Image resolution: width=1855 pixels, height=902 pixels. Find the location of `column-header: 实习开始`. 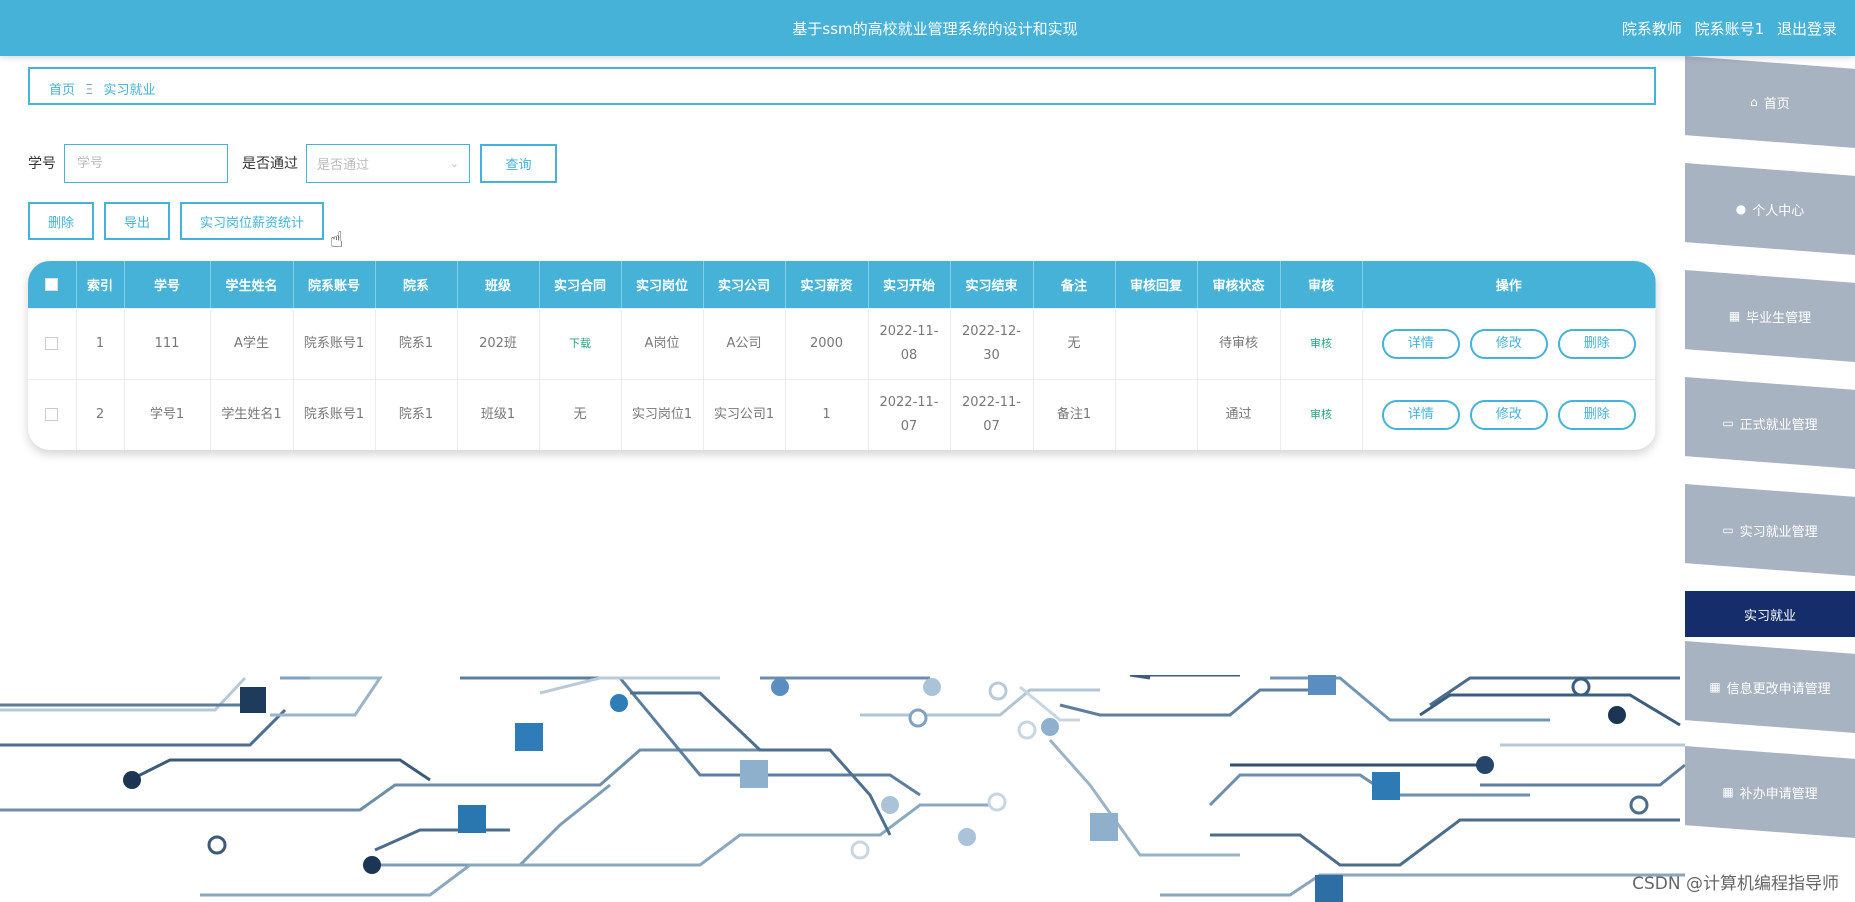

column-header: 实习开始 is located at coordinates (909, 284).